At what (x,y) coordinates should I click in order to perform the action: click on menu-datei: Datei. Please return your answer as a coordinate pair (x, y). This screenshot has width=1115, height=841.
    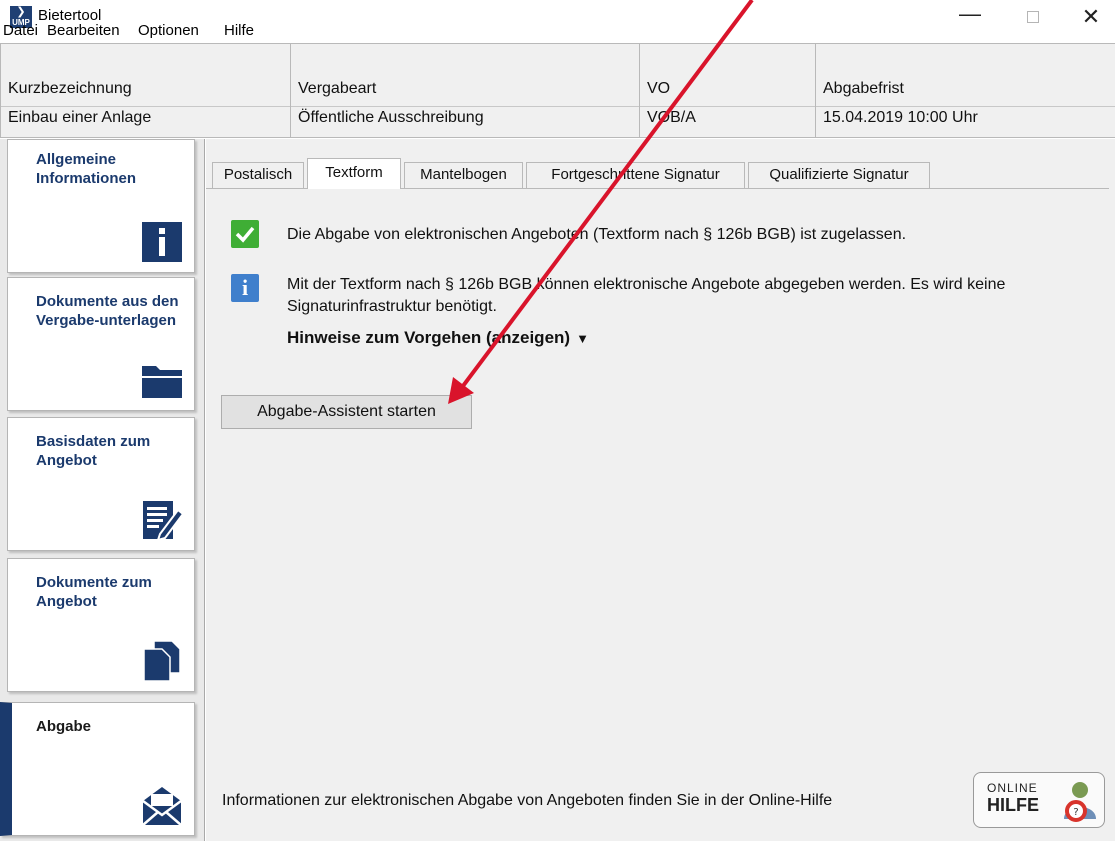
    Looking at the image, I should click on (20, 30).